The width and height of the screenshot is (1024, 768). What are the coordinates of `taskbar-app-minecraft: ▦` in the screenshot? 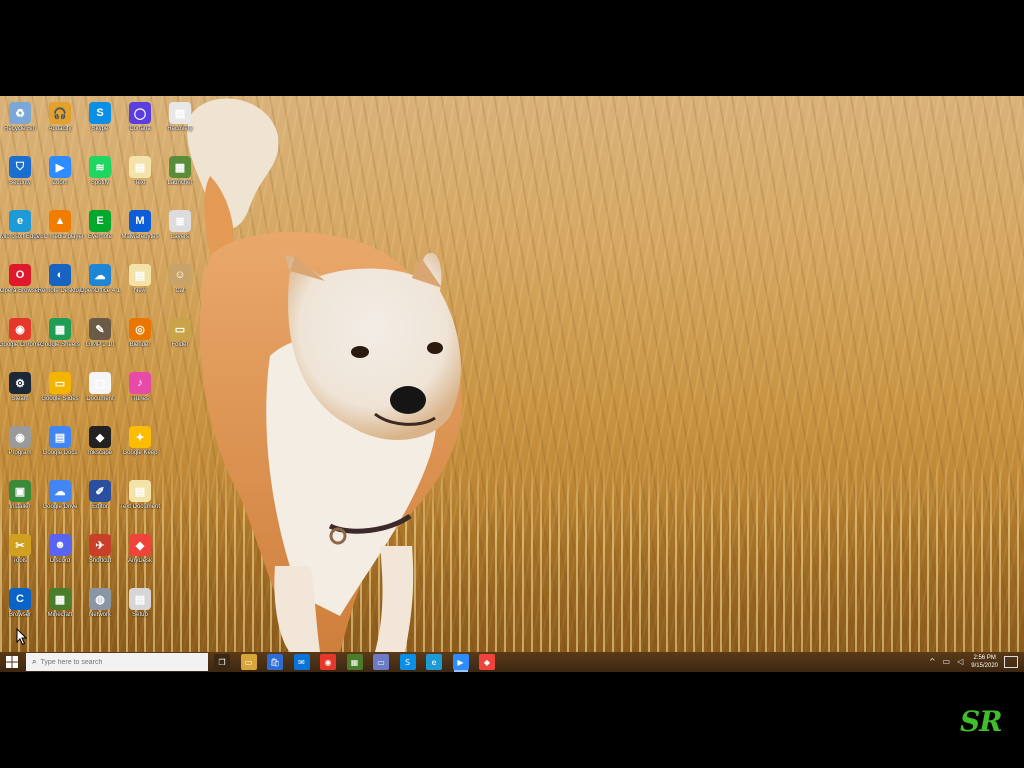 It's located at (354, 662).